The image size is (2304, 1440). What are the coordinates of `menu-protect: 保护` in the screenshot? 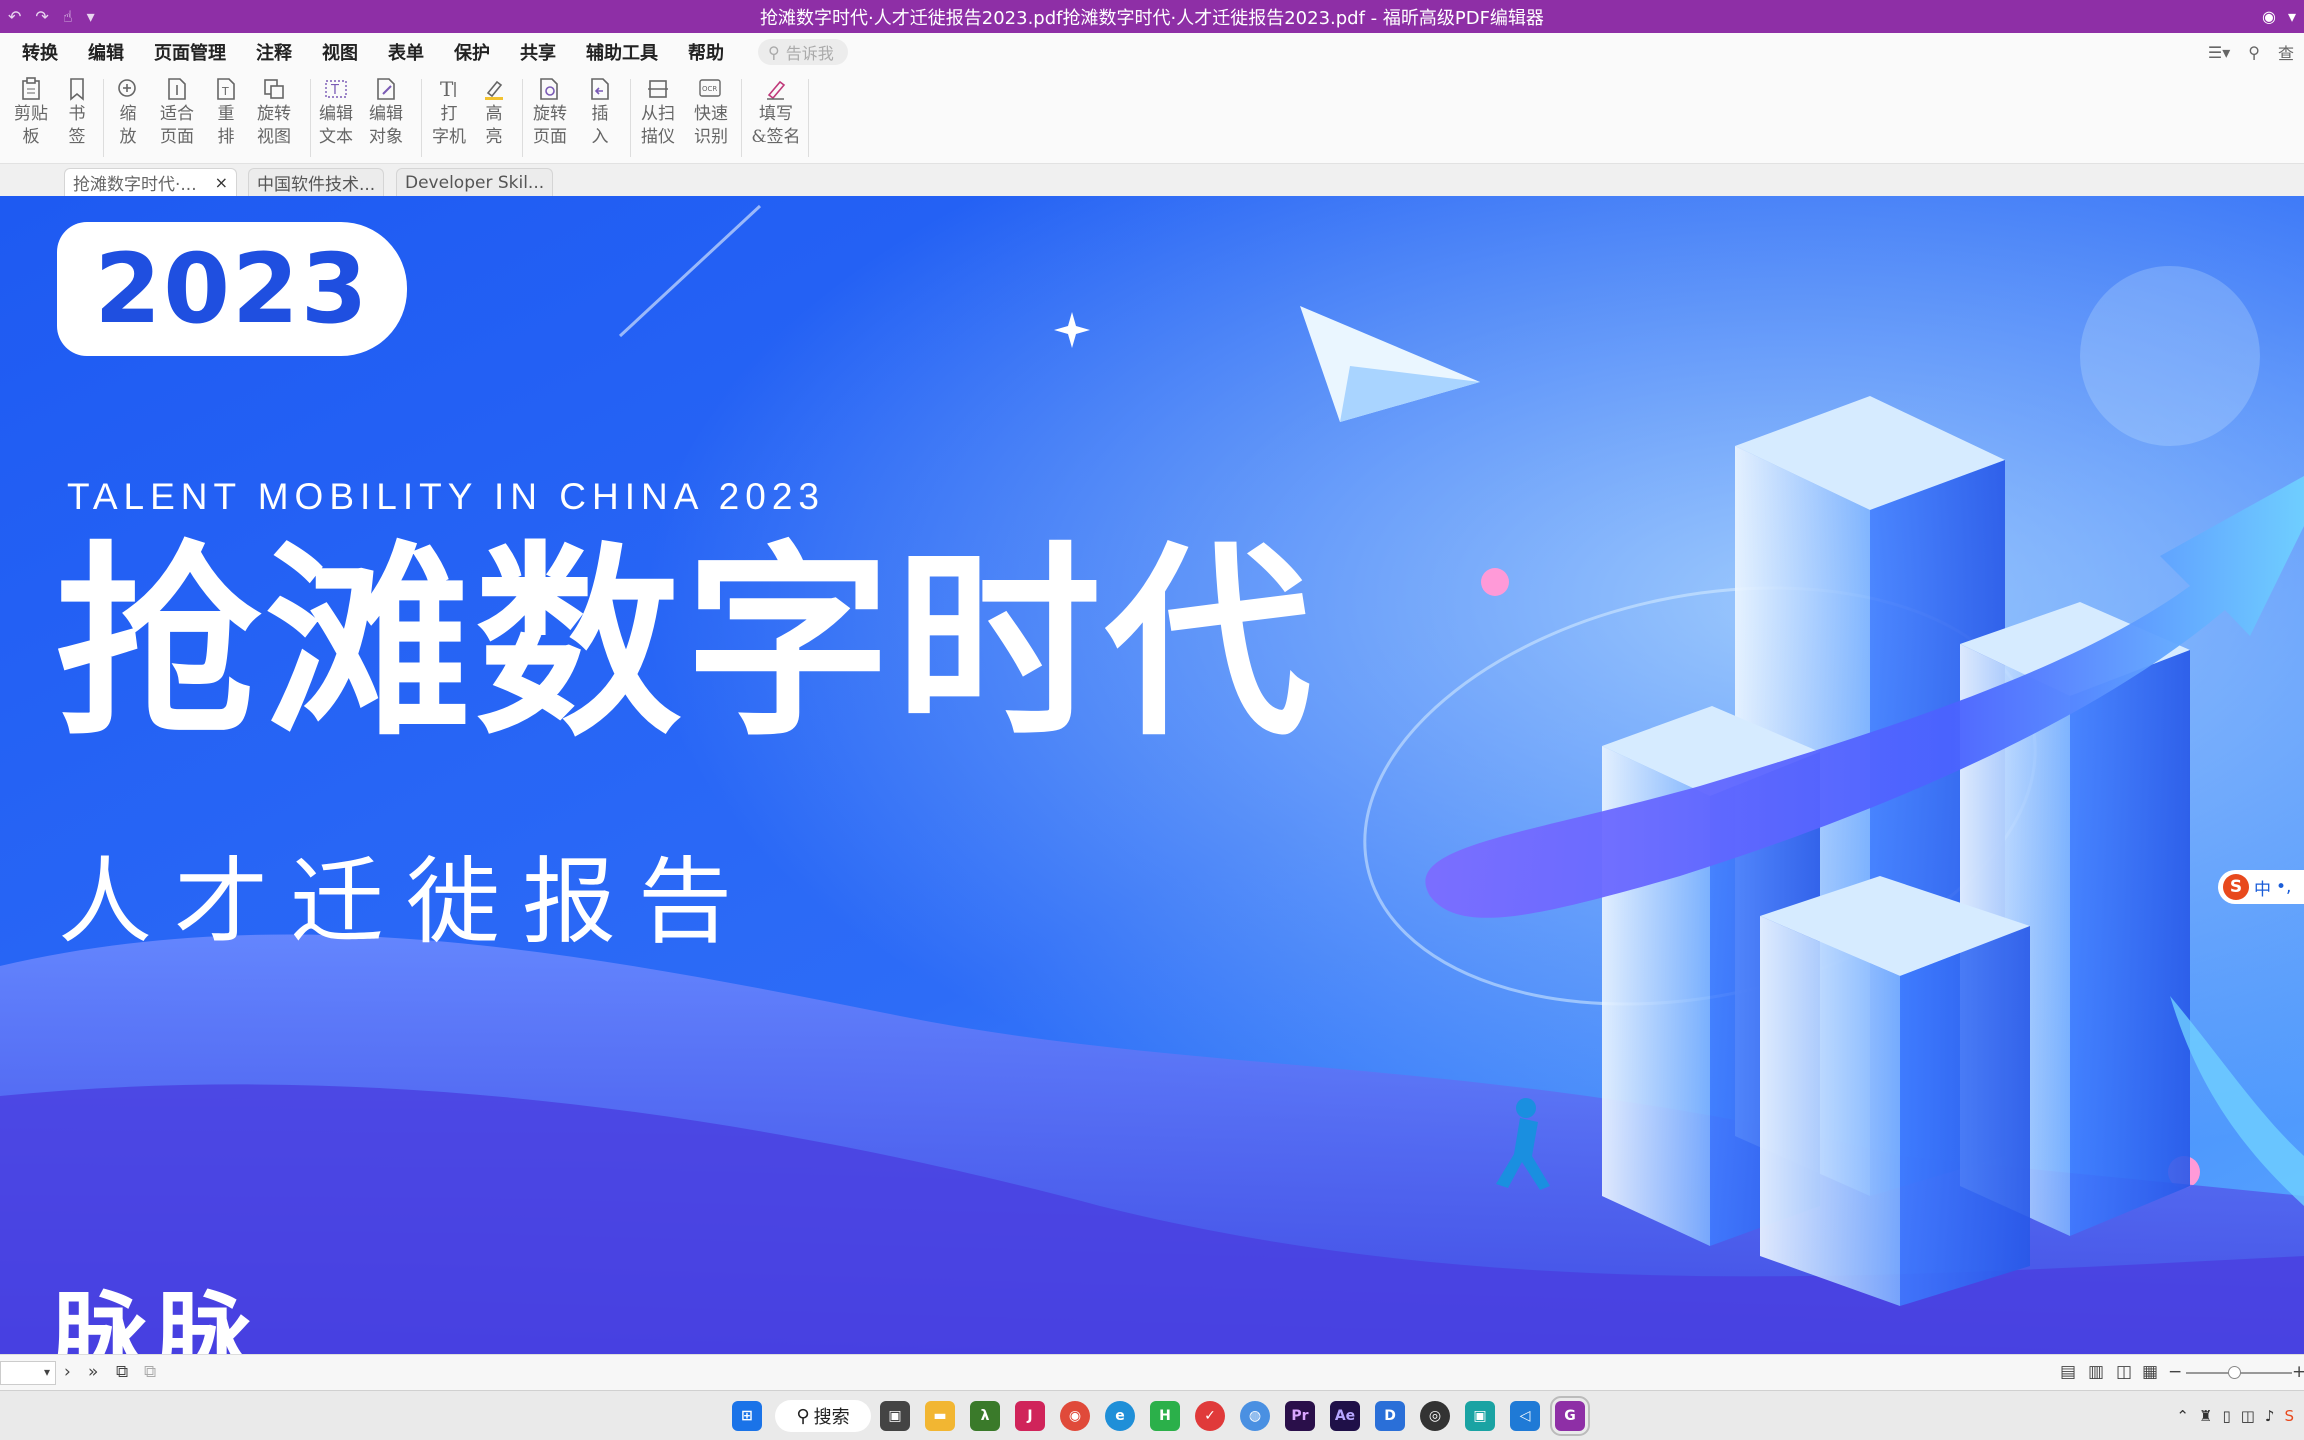 It's located at (472, 52).